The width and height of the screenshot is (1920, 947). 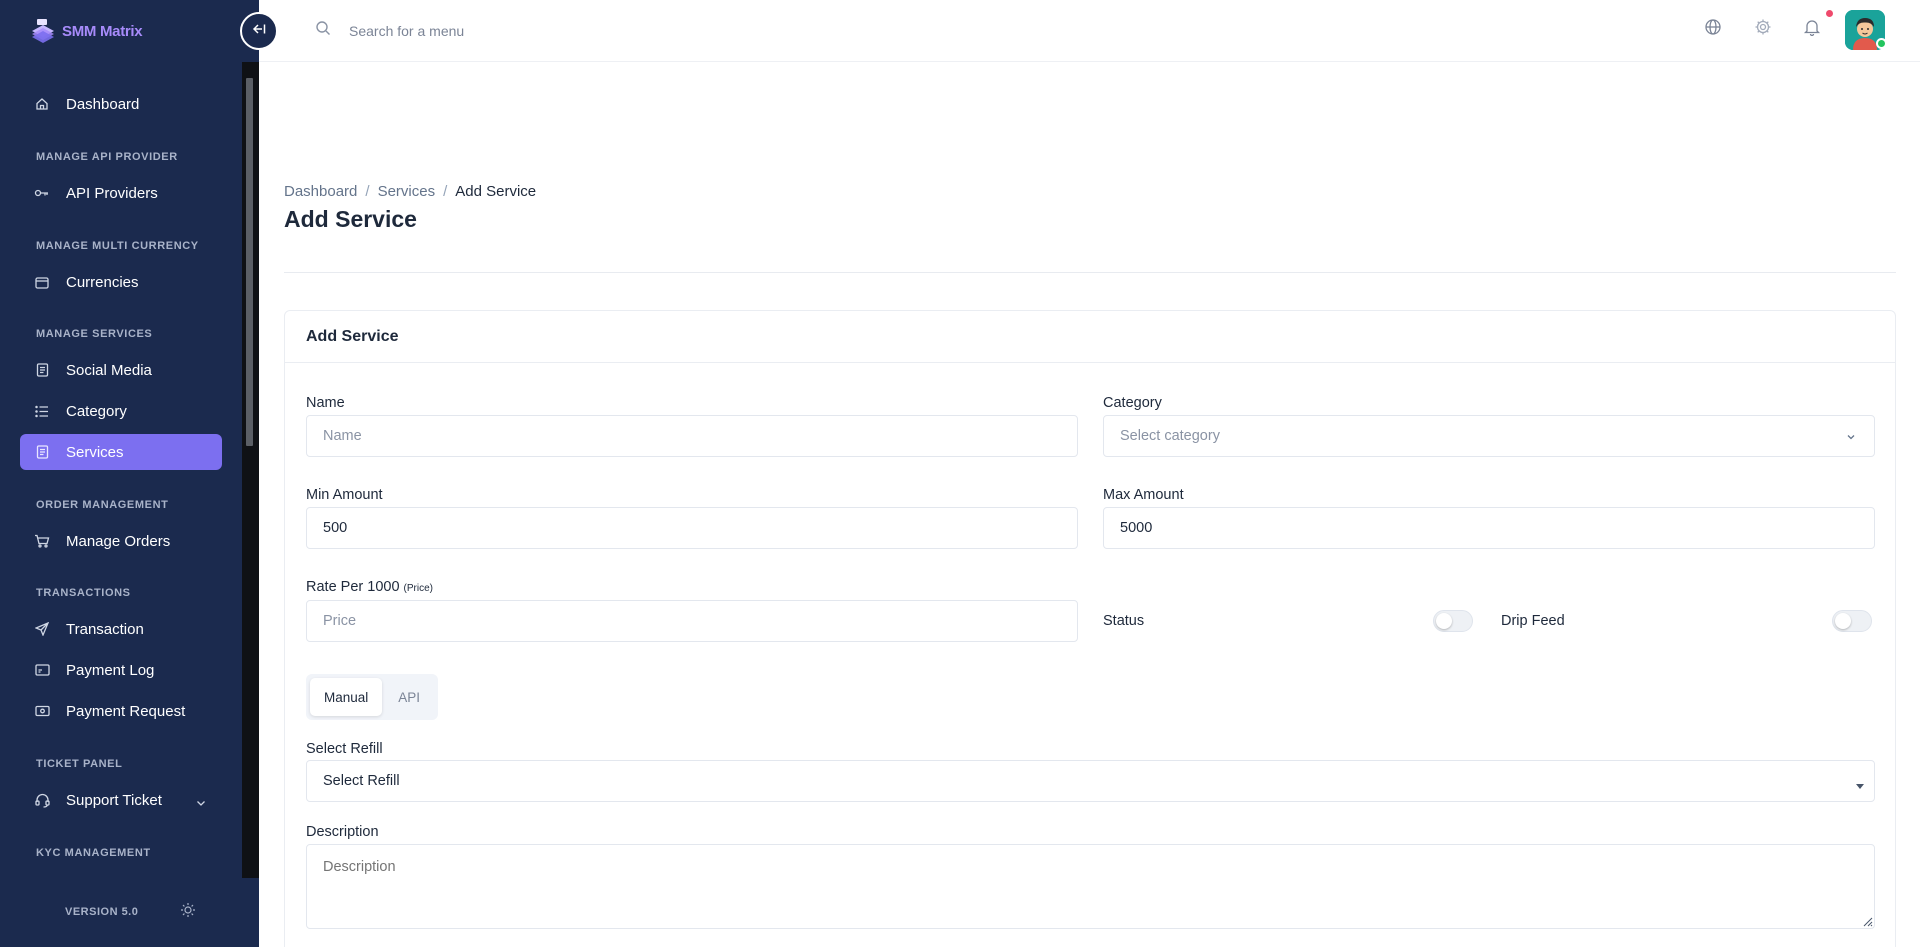 What do you see at coordinates (1453, 621) in the screenshot?
I see `status-toggle` at bounding box center [1453, 621].